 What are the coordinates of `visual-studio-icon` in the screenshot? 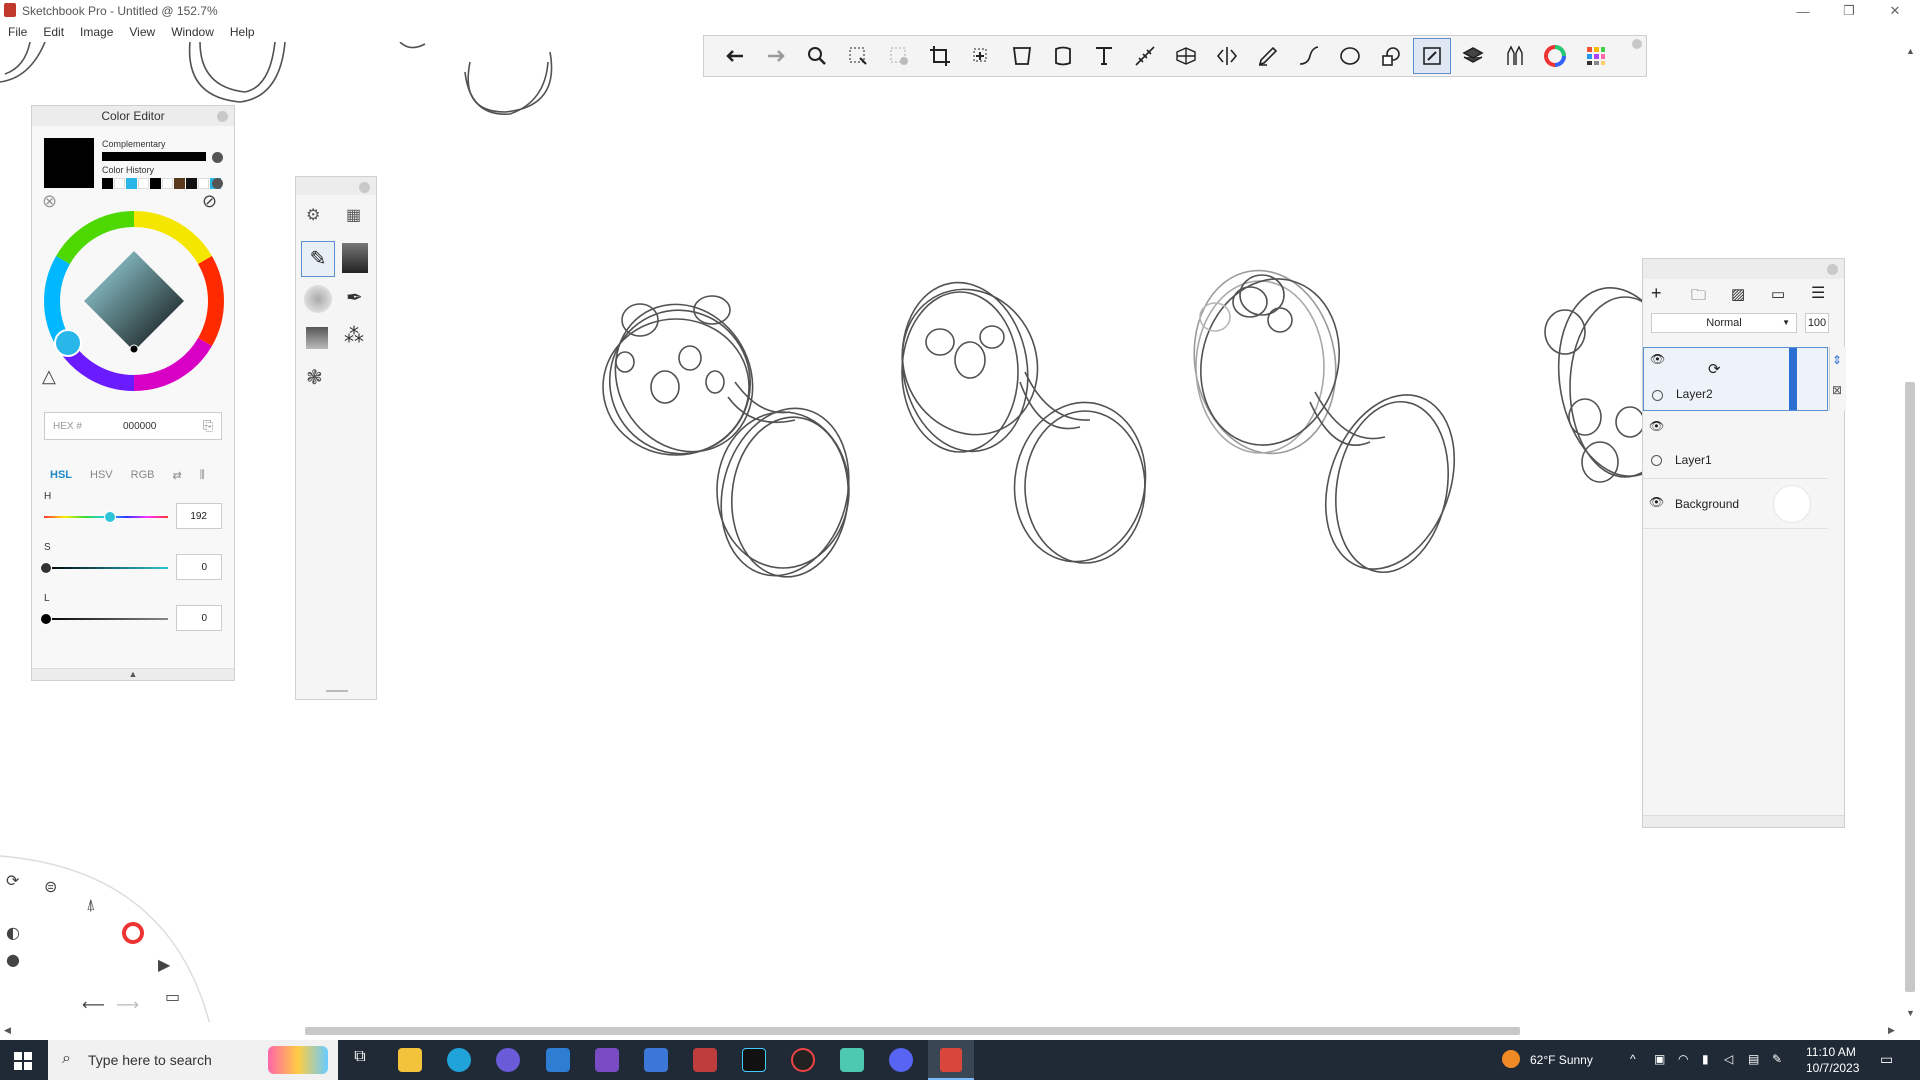 It's located at (607, 1060).